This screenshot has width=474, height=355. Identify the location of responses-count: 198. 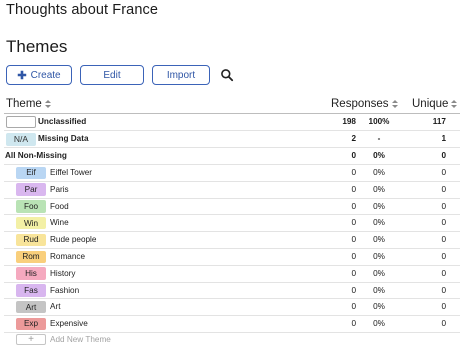
(349, 121).